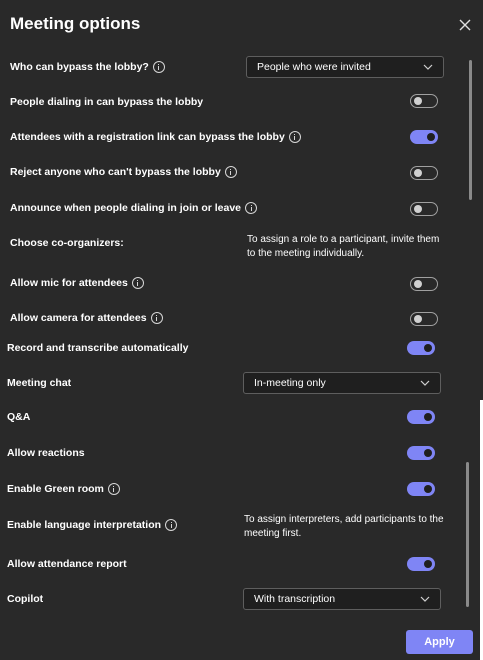 Image resolution: width=483 pixels, height=660 pixels. Describe the element at coordinates (421, 348) in the screenshot. I see `record-transcribe-toggle` at that location.